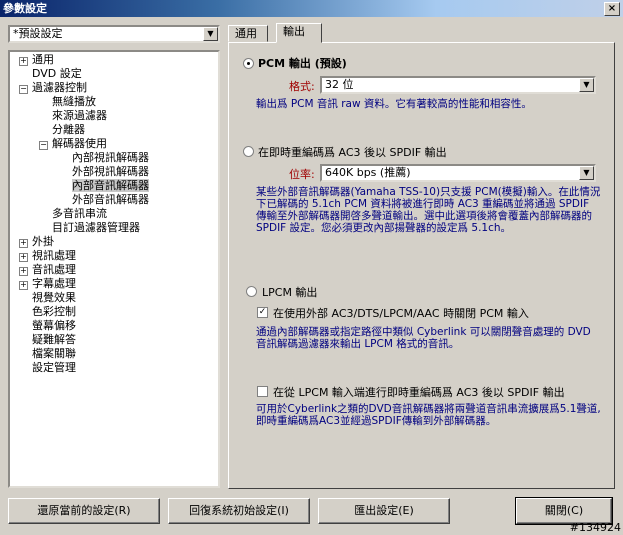 The image size is (623, 535). I want to click on format-select: 32 位 ▼, so click(458, 85).